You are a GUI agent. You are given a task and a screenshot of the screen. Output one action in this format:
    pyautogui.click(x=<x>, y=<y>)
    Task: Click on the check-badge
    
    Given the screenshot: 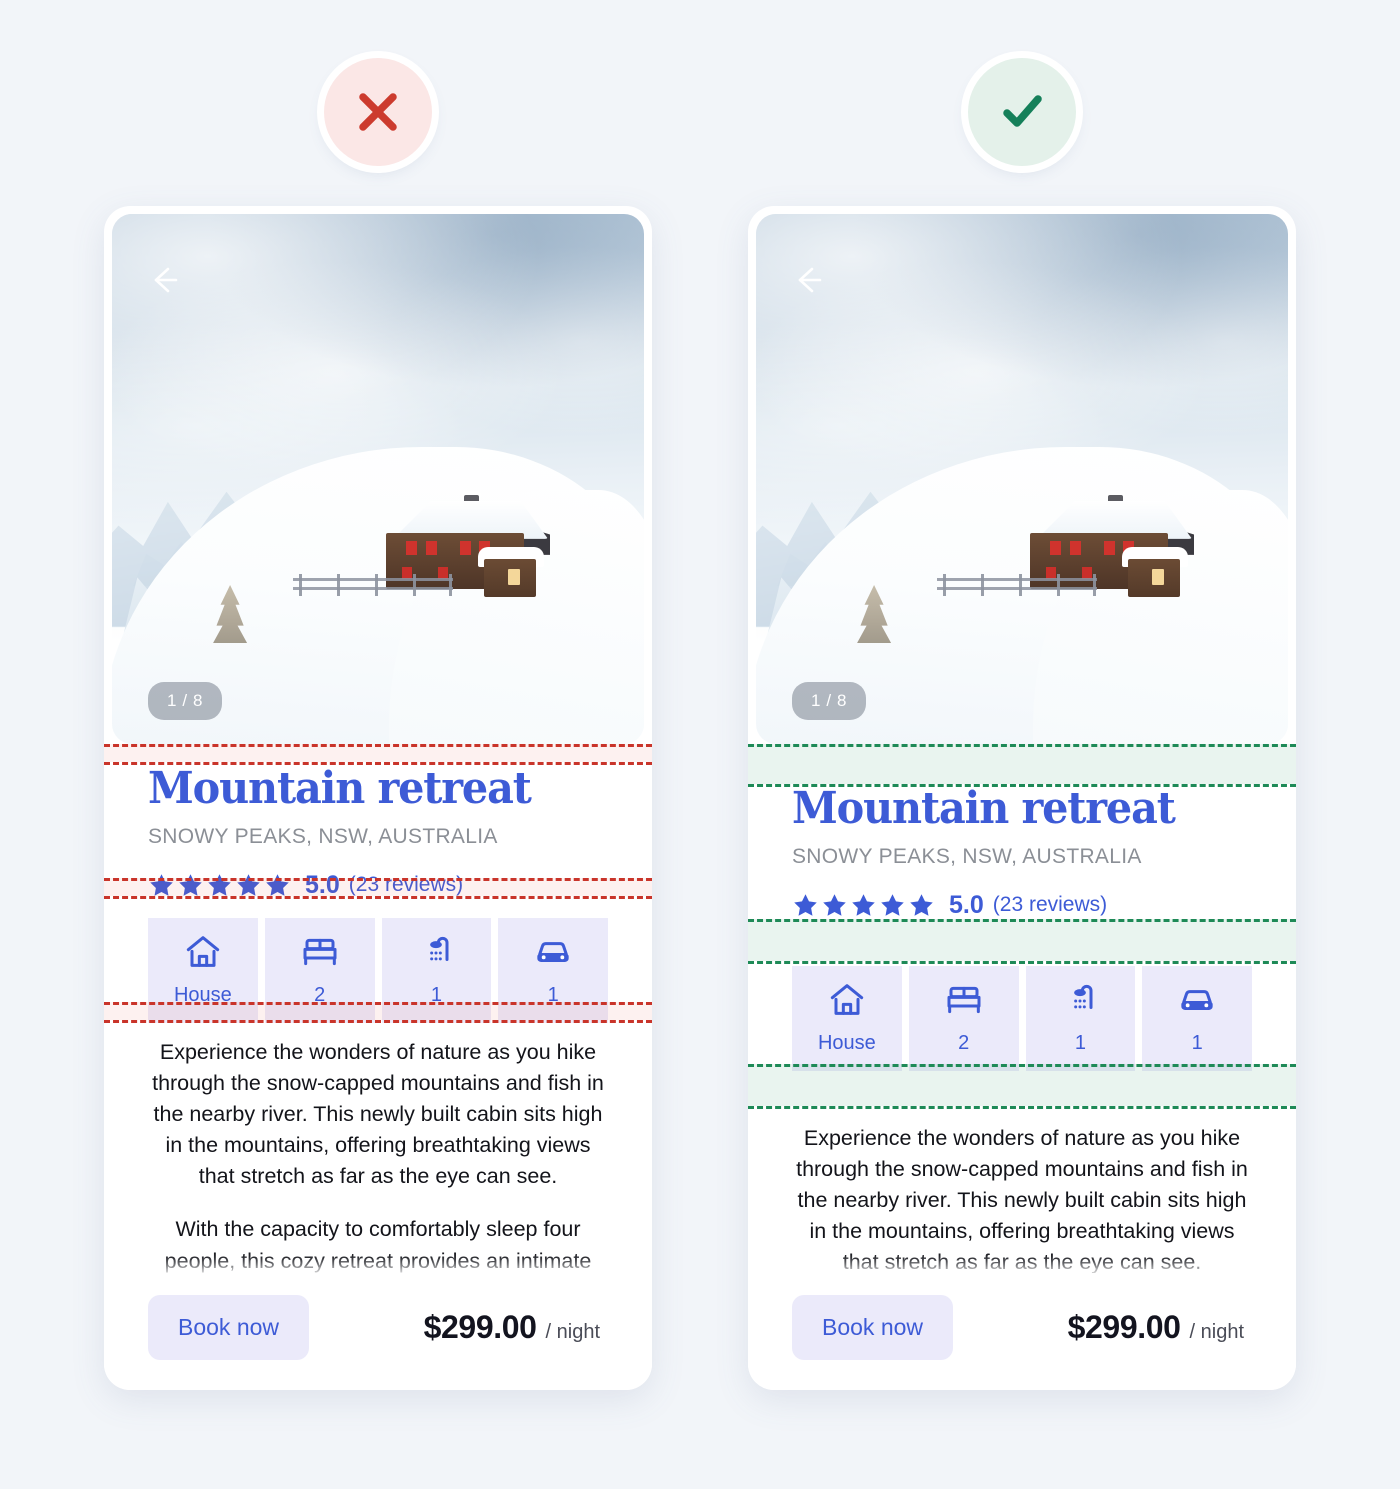 What is the action you would take?
    pyautogui.click(x=1022, y=112)
    